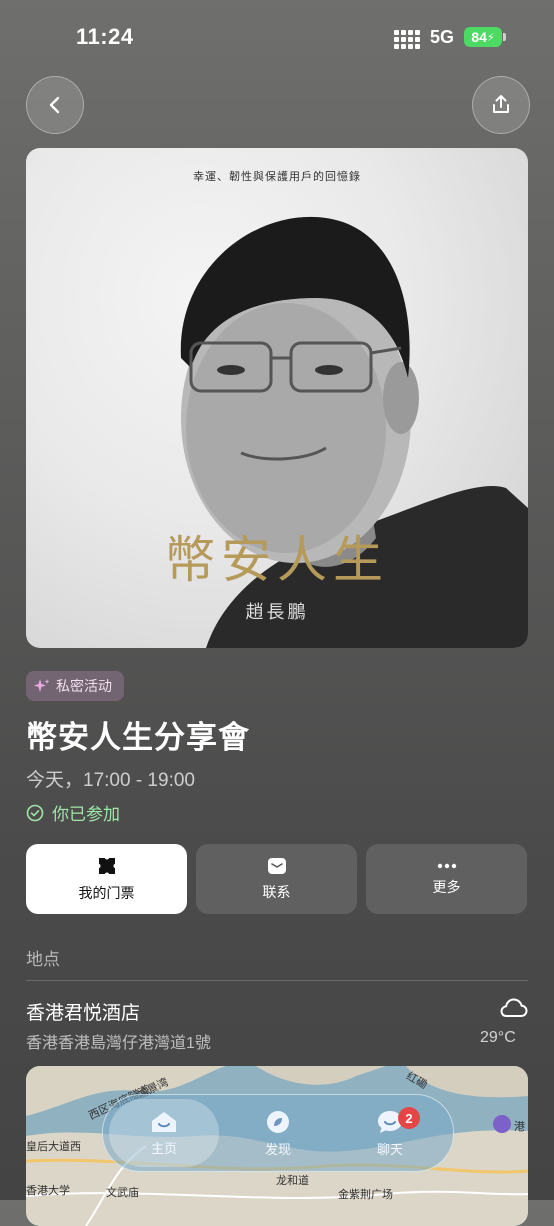 The image size is (554, 1226). What do you see at coordinates (519, 1127) in the screenshot?
I see `map-label-harbour: 港` at bounding box center [519, 1127].